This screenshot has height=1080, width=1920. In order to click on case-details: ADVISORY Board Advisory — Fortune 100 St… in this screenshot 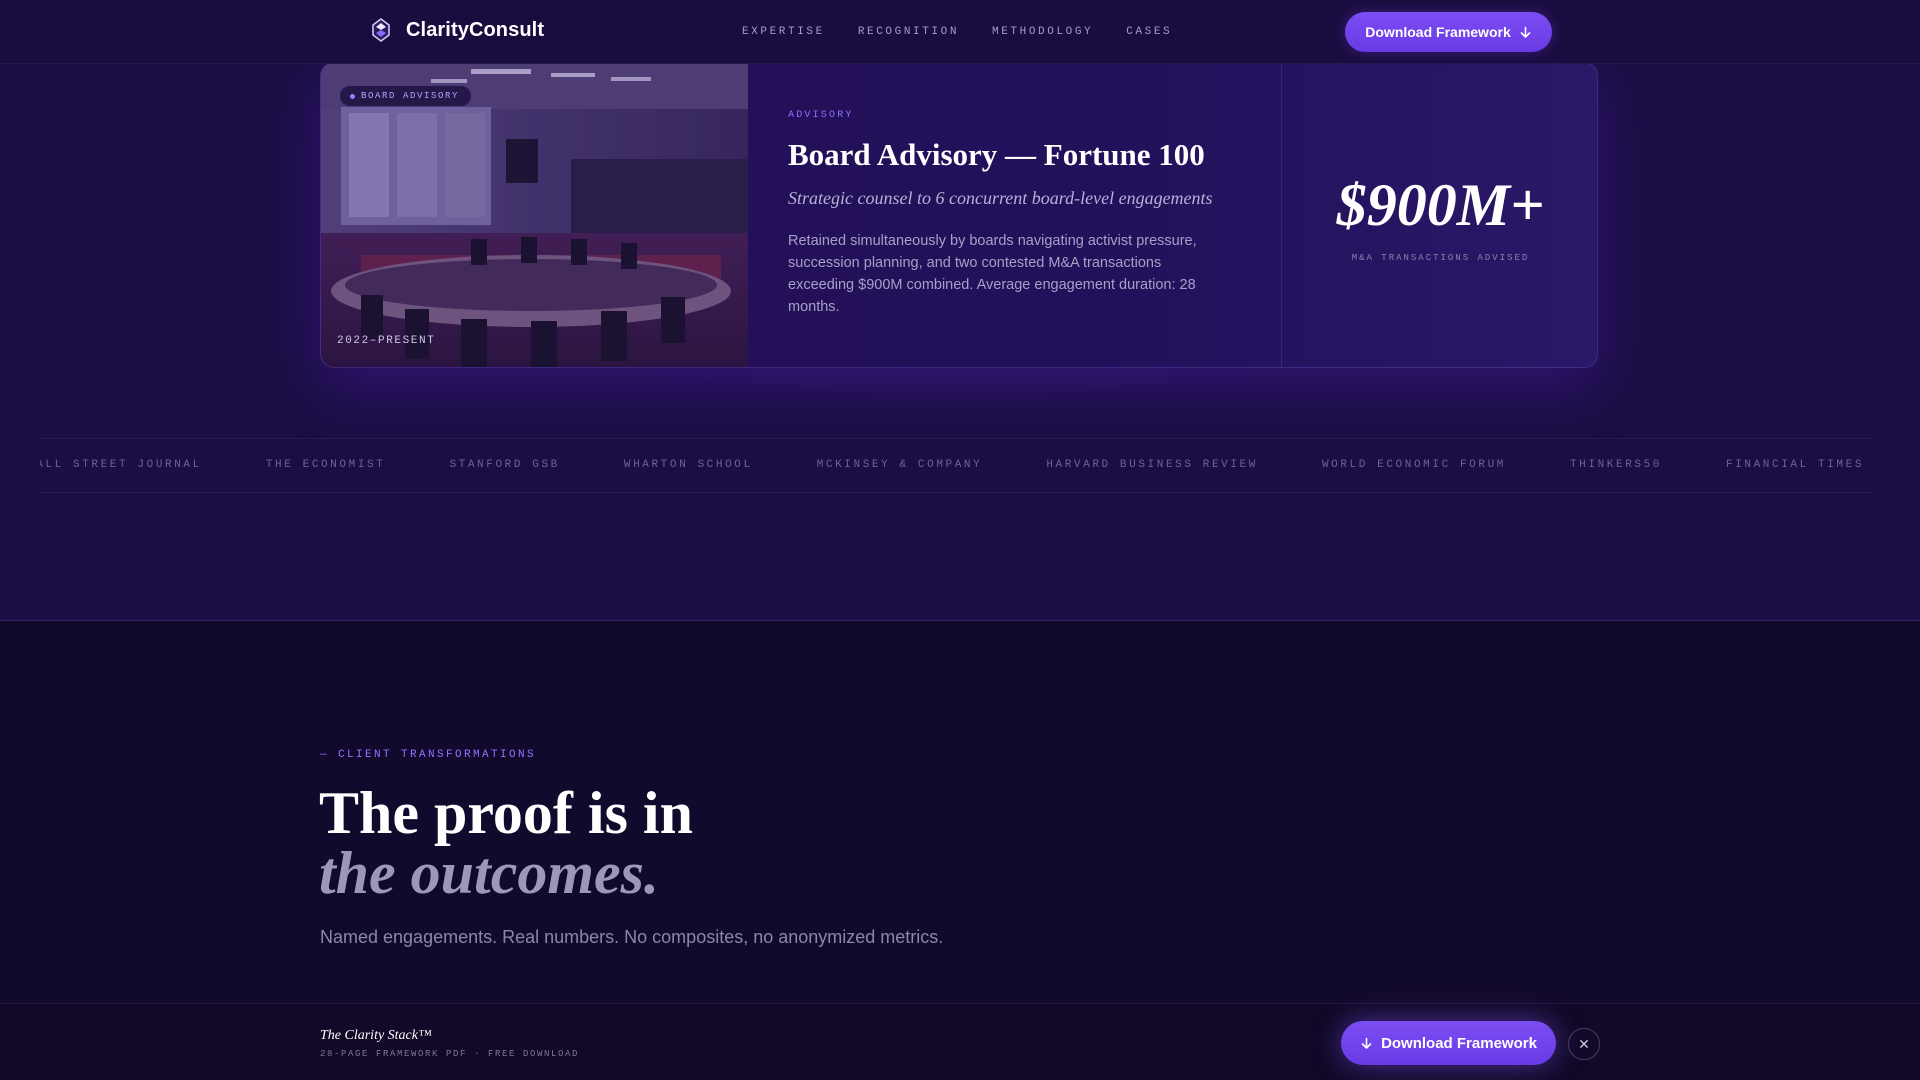, I will do `click(1013, 215)`.